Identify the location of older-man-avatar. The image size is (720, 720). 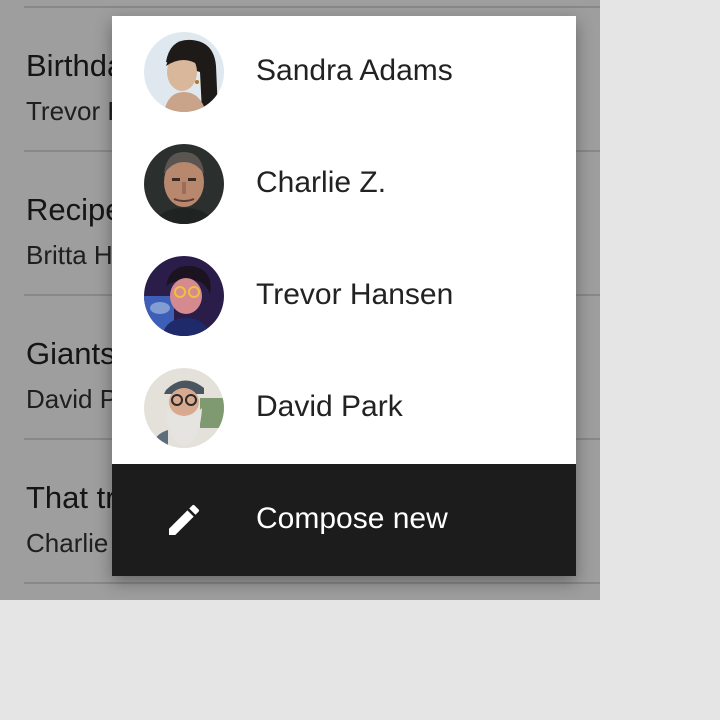
(184, 184).